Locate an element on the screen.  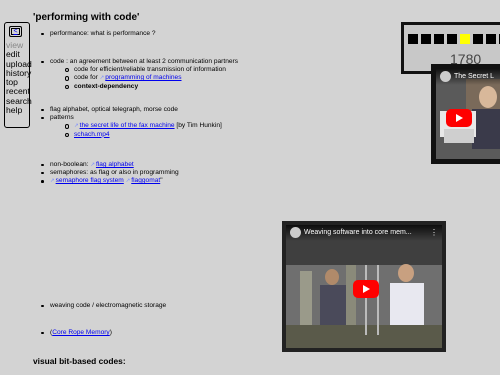
video-title: The Secret L is located at coordinates (474, 76).